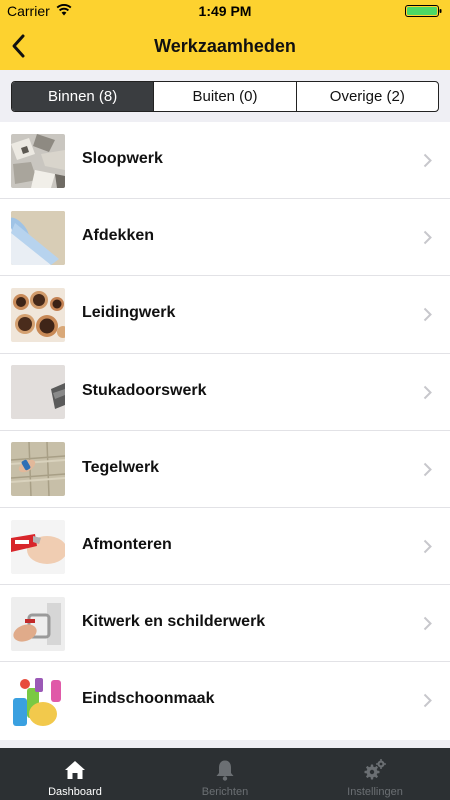 Image resolution: width=450 pixels, height=800 pixels. Describe the element at coordinates (225, 792) in the screenshot. I see `tab-label: Berichten` at that location.